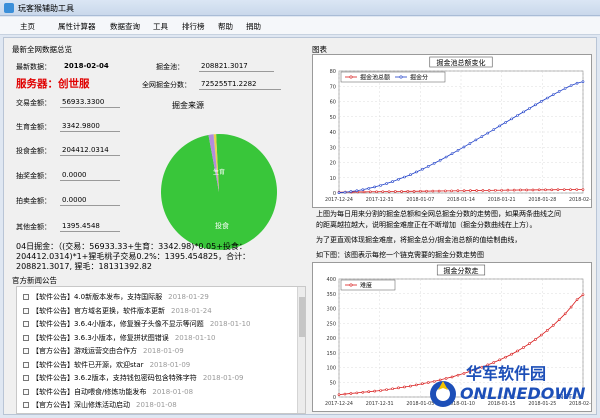  Describe the element at coordinates (191, 310) in the screenshot. I see `announcement-date: 2018-01-24` at that location.